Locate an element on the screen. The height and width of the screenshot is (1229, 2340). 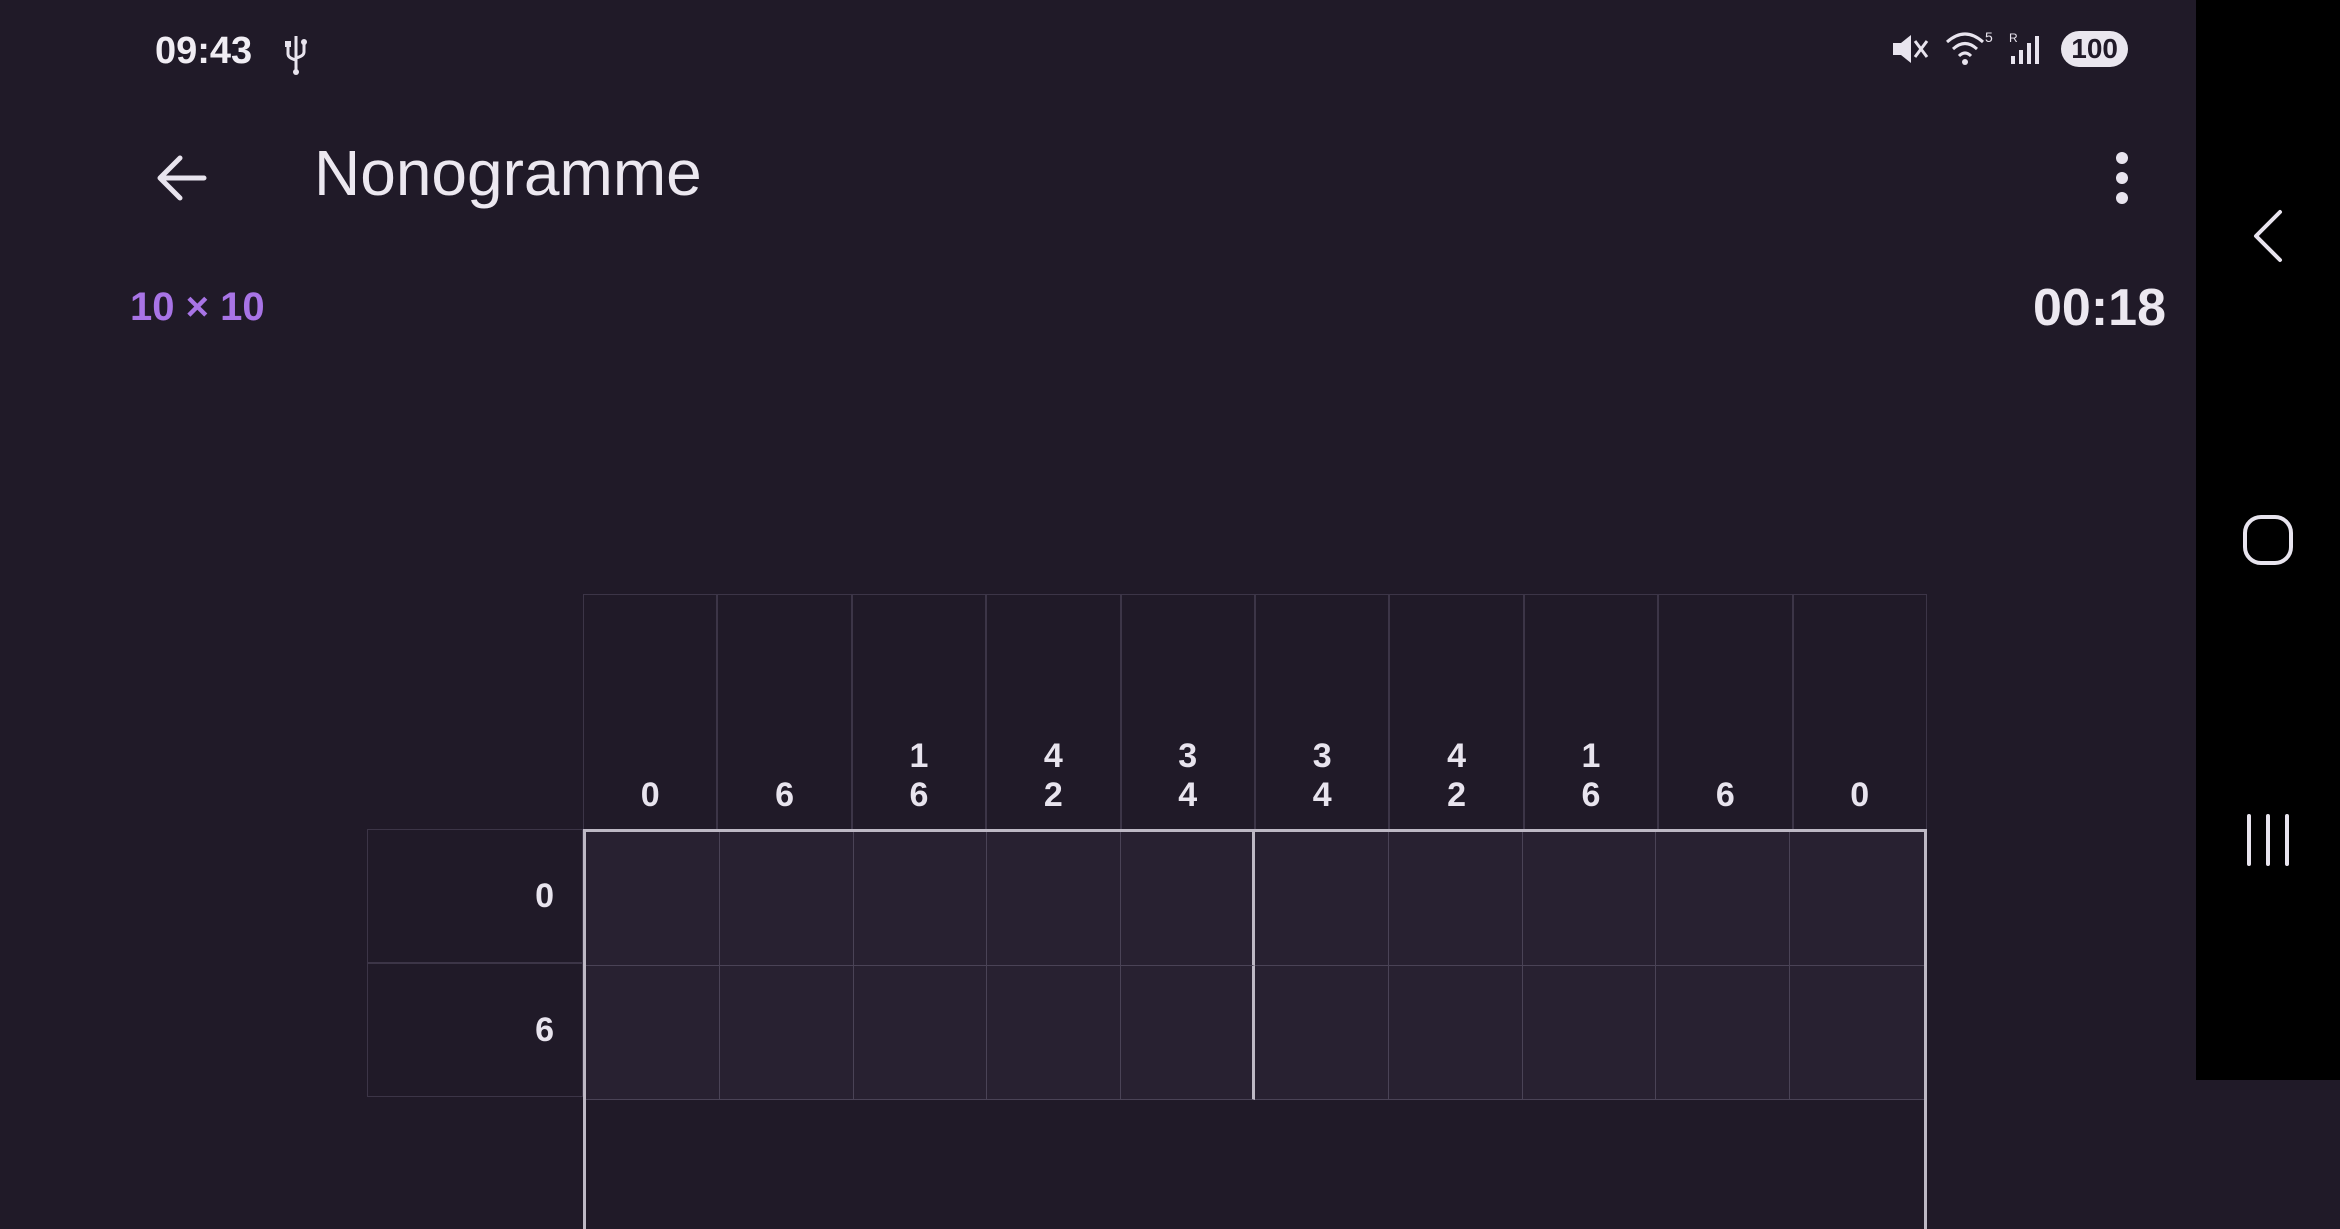
status-bar: 09:43 5 R 100 is located at coordinates (1098, 50).